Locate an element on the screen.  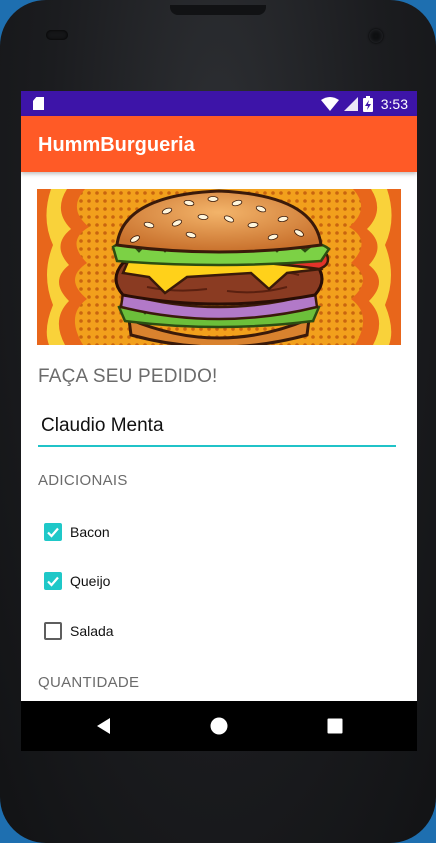
status-bar: 3:53 is located at coordinates (219, 103).